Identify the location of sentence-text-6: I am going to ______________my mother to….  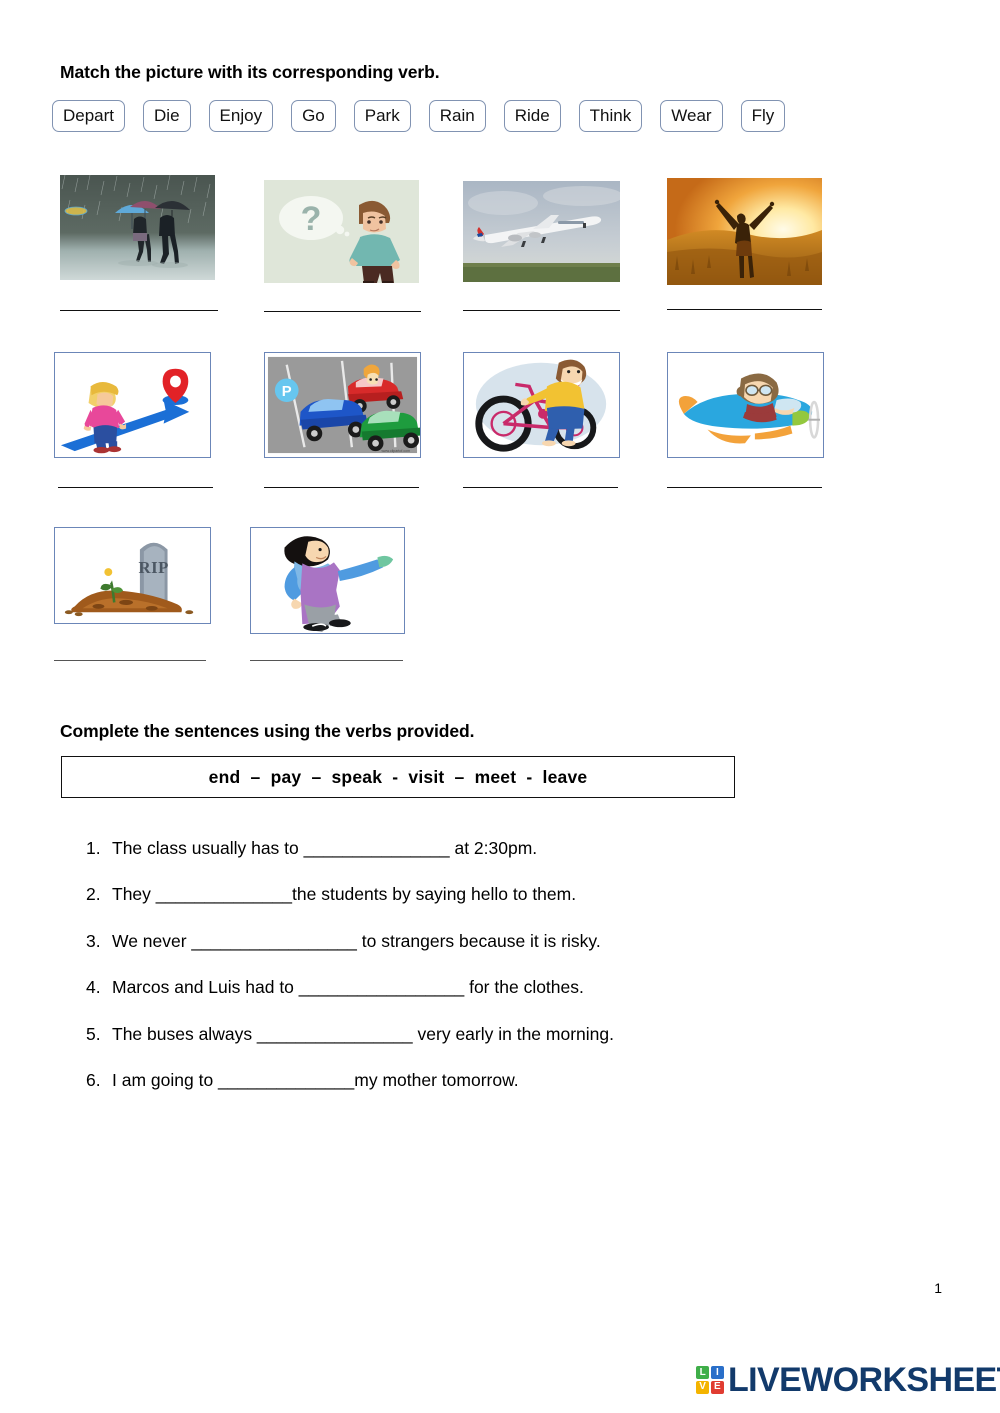
(315, 1081).